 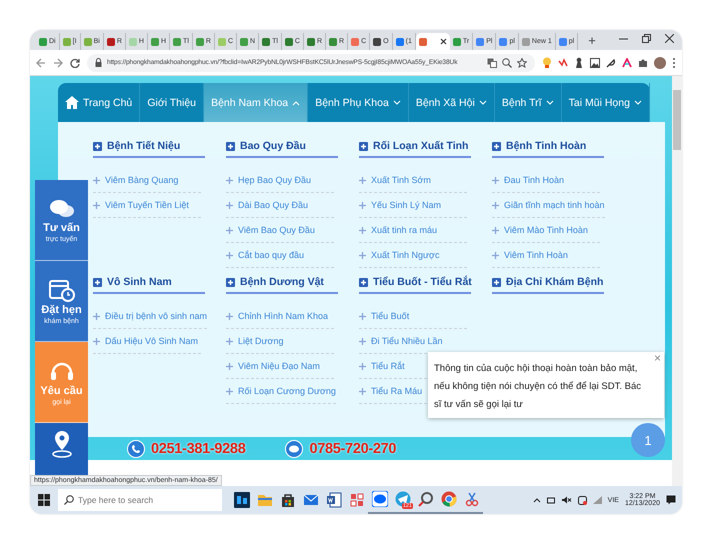 I want to click on heading-text: Địa Chỉ Khám Bệnh, so click(x=555, y=282).